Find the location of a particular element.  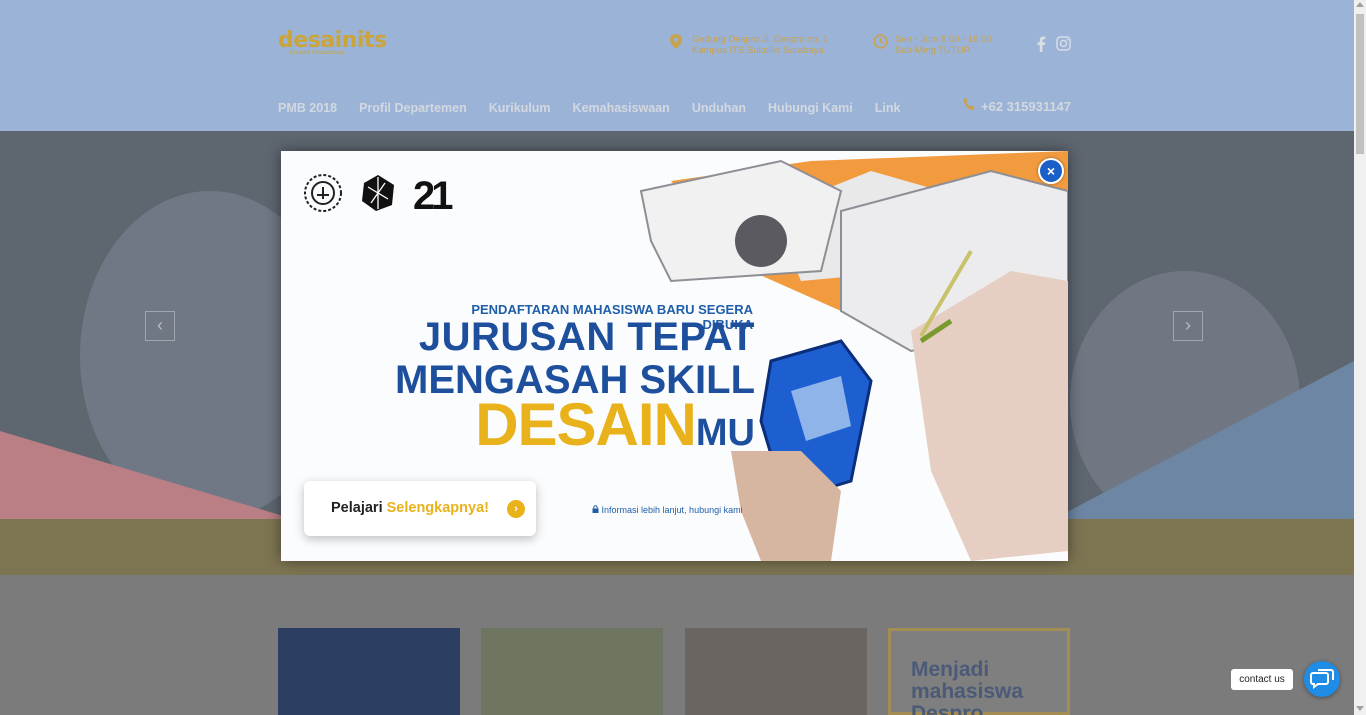

hours-info: Sen - Jum 8.00 - 16.00 Sab-Ming TUTUP is located at coordinates (932, 45).